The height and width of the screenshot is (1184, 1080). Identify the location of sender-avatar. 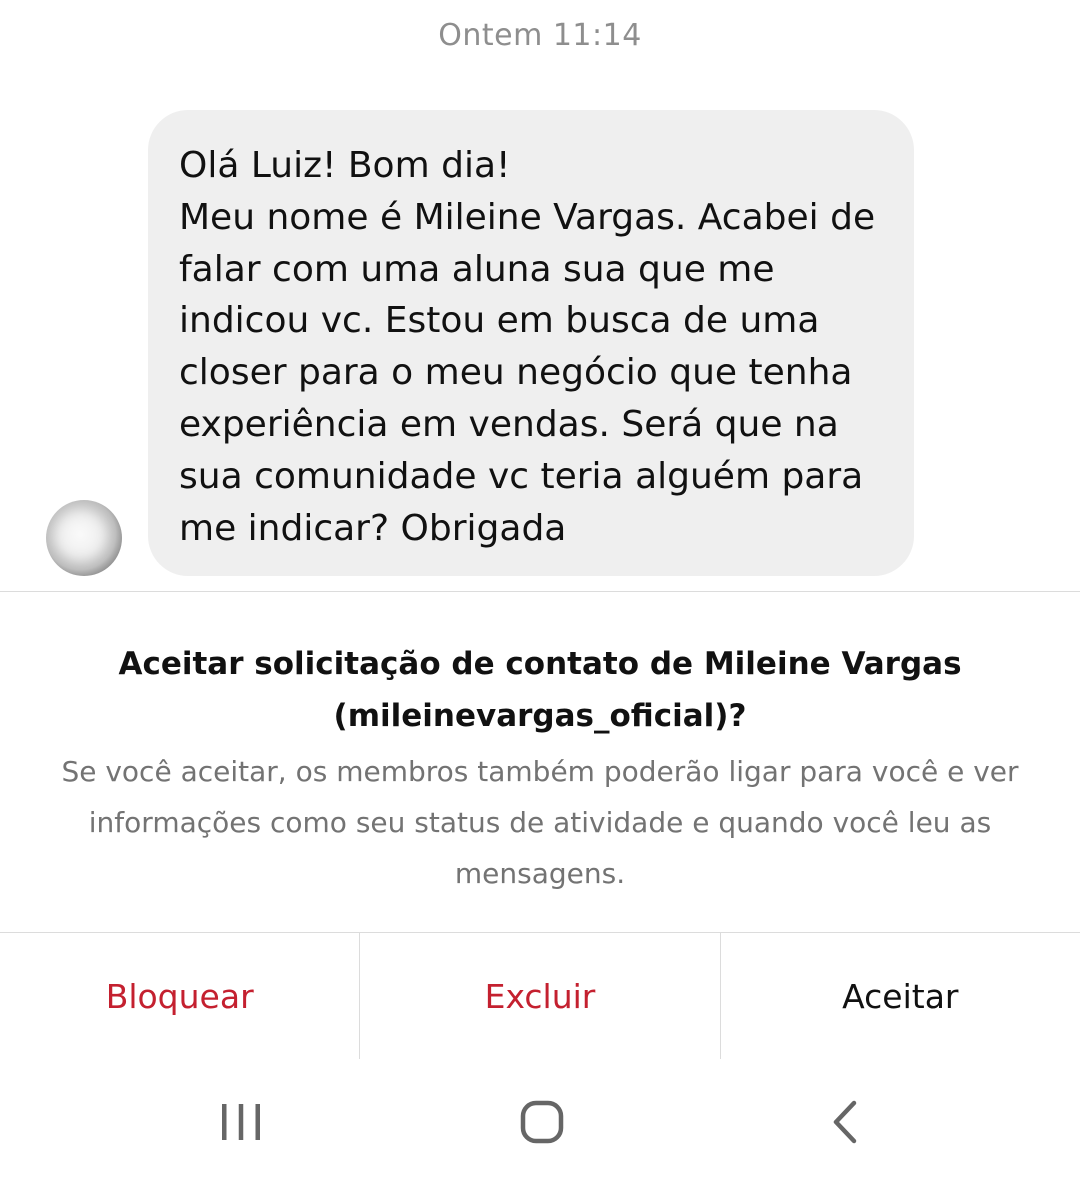
(84, 538).